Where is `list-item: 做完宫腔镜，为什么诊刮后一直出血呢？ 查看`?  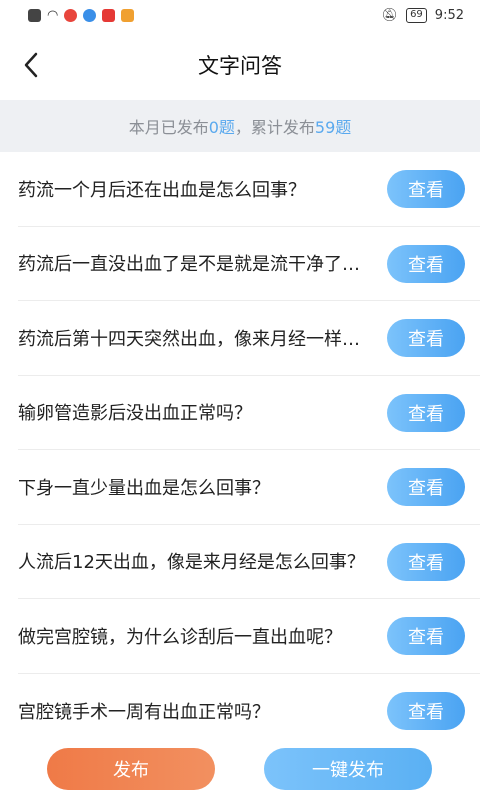 list-item: 做完宫腔镜，为什么诊刮后一直出血呢？ 查看 is located at coordinates (249, 636).